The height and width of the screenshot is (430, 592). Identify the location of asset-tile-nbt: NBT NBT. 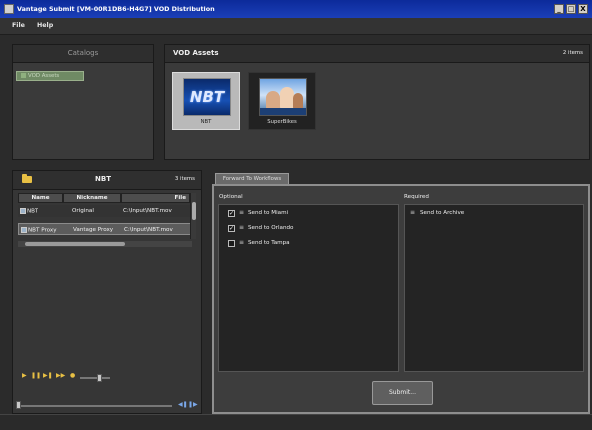
(206, 101).